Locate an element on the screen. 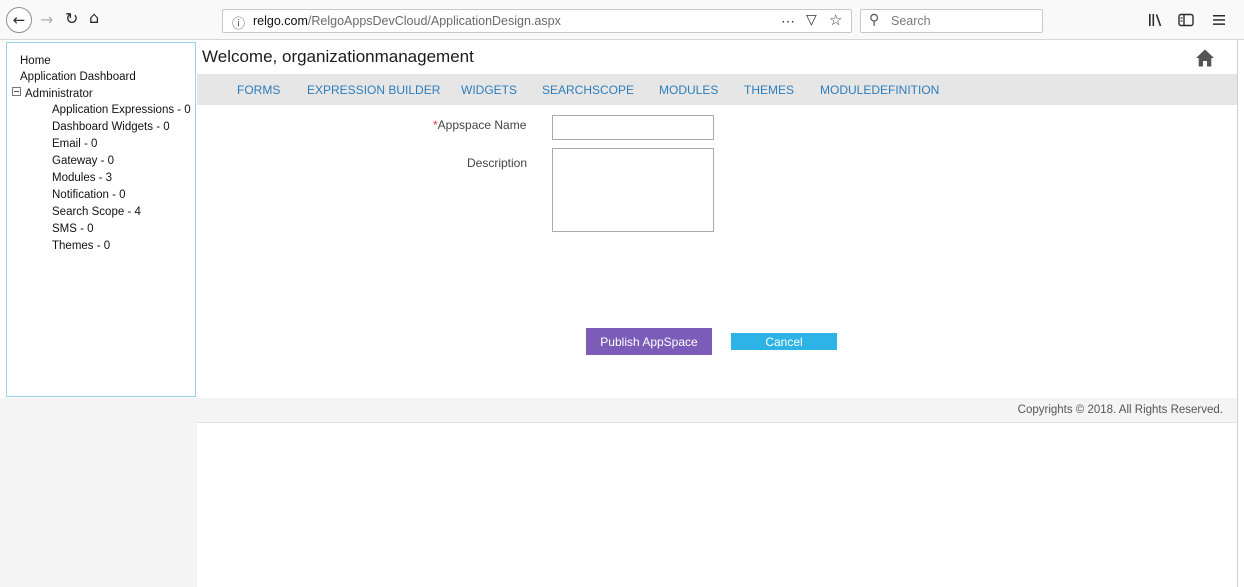 This screenshot has width=1244, height=587. cancel-button: Cancel is located at coordinates (784, 341).